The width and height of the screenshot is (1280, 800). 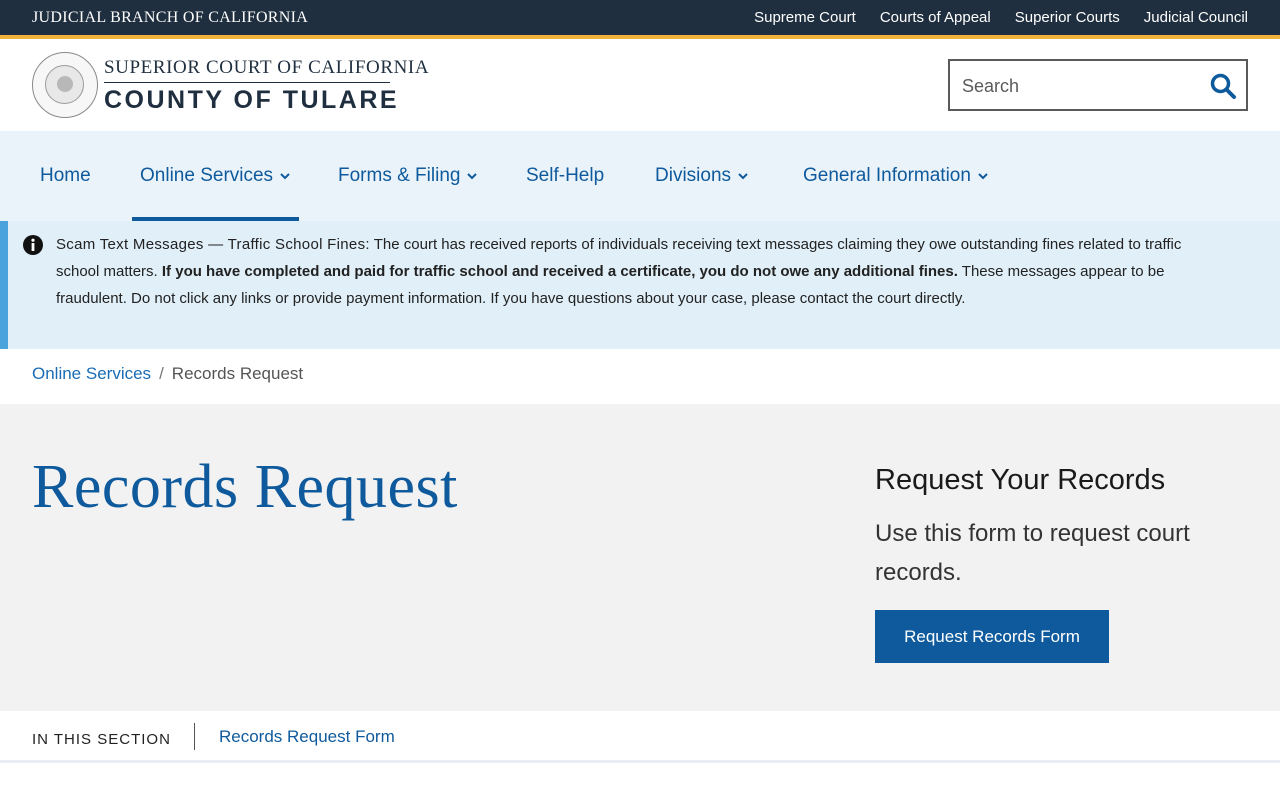 I want to click on breadcrumb-current: Records Request, so click(x=237, y=373).